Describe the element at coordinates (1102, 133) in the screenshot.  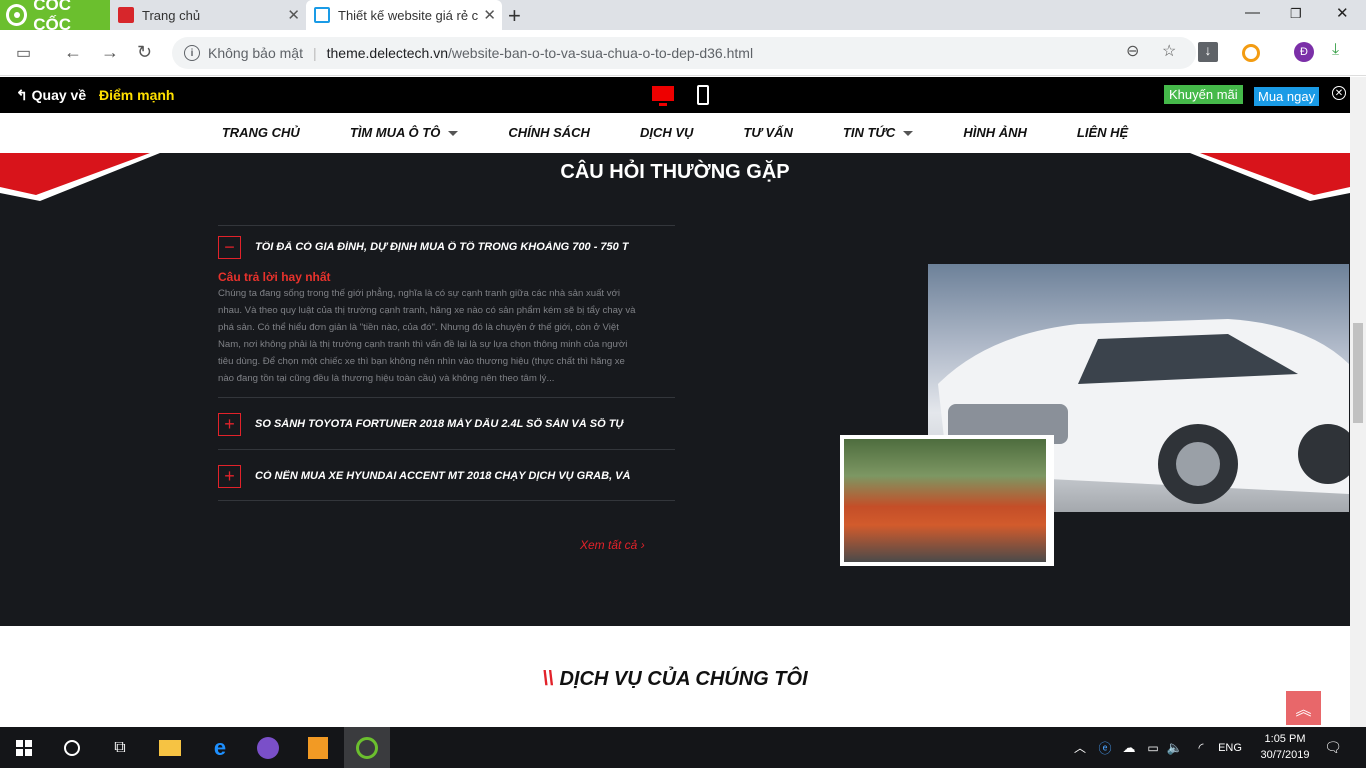
I see `menu-item-contact: LIÊN HỆ` at that location.